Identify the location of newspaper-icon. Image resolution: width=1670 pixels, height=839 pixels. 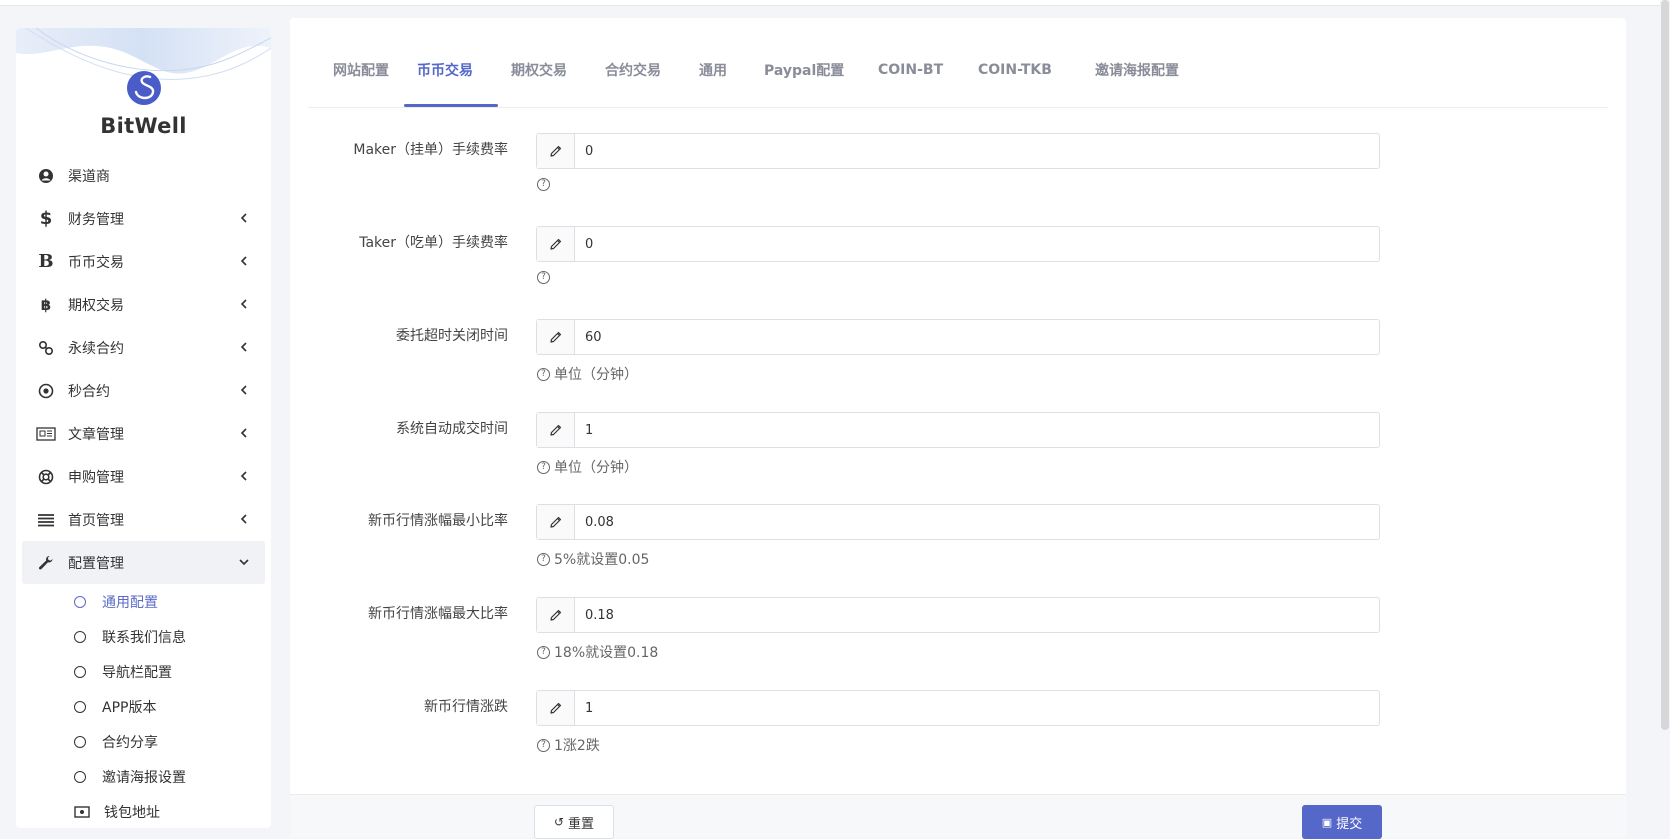
(46, 434).